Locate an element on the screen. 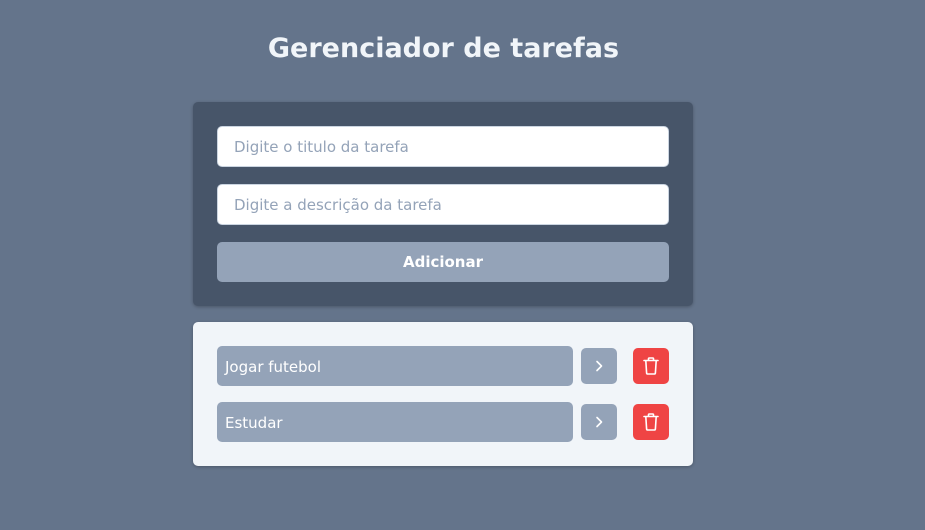 This screenshot has height=530, width=925. task-title-button: Jogar futebol is located at coordinates (395, 366).